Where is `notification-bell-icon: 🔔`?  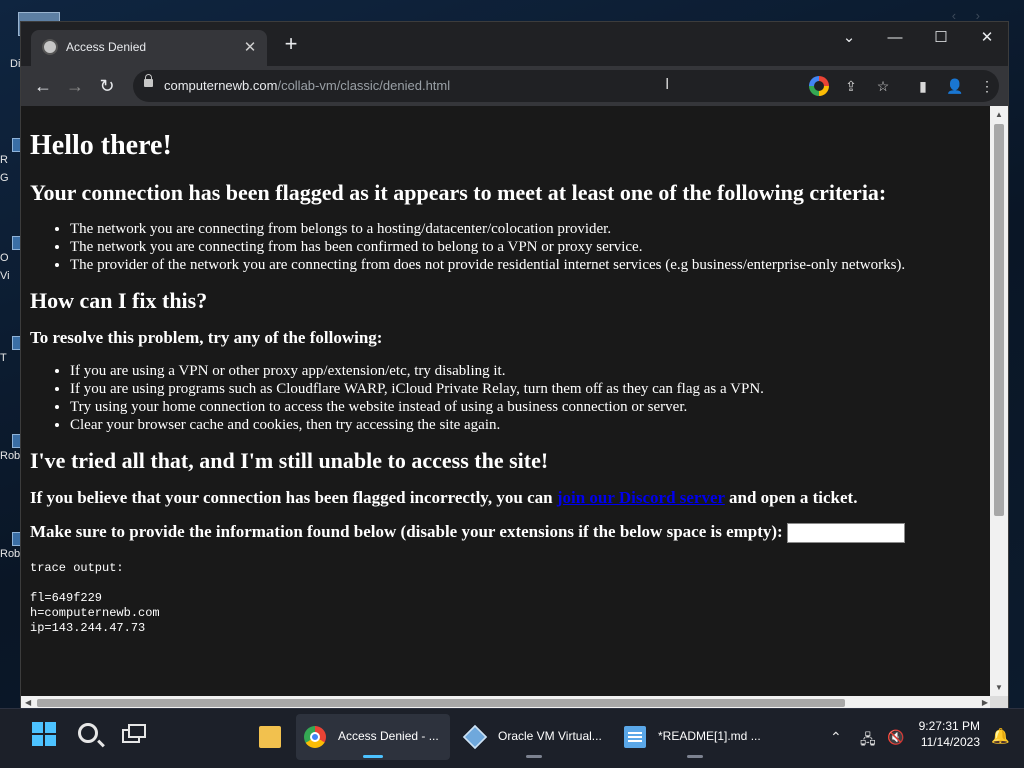 notification-bell-icon: 🔔 is located at coordinates (1000, 736).